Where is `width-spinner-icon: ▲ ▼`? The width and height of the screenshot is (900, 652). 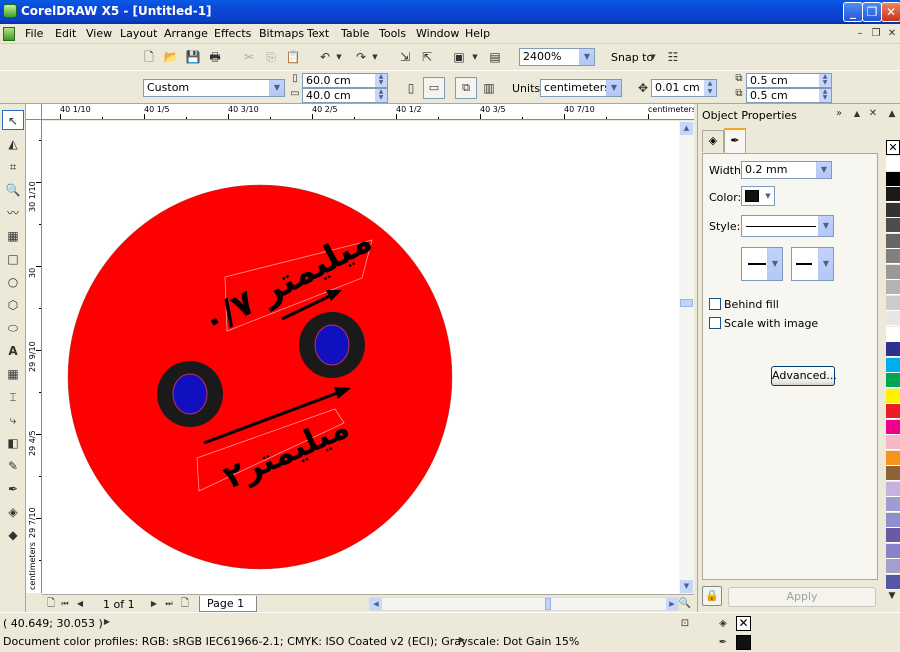
width-spinner-icon: ▲ ▼ is located at coordinates (381, 80).